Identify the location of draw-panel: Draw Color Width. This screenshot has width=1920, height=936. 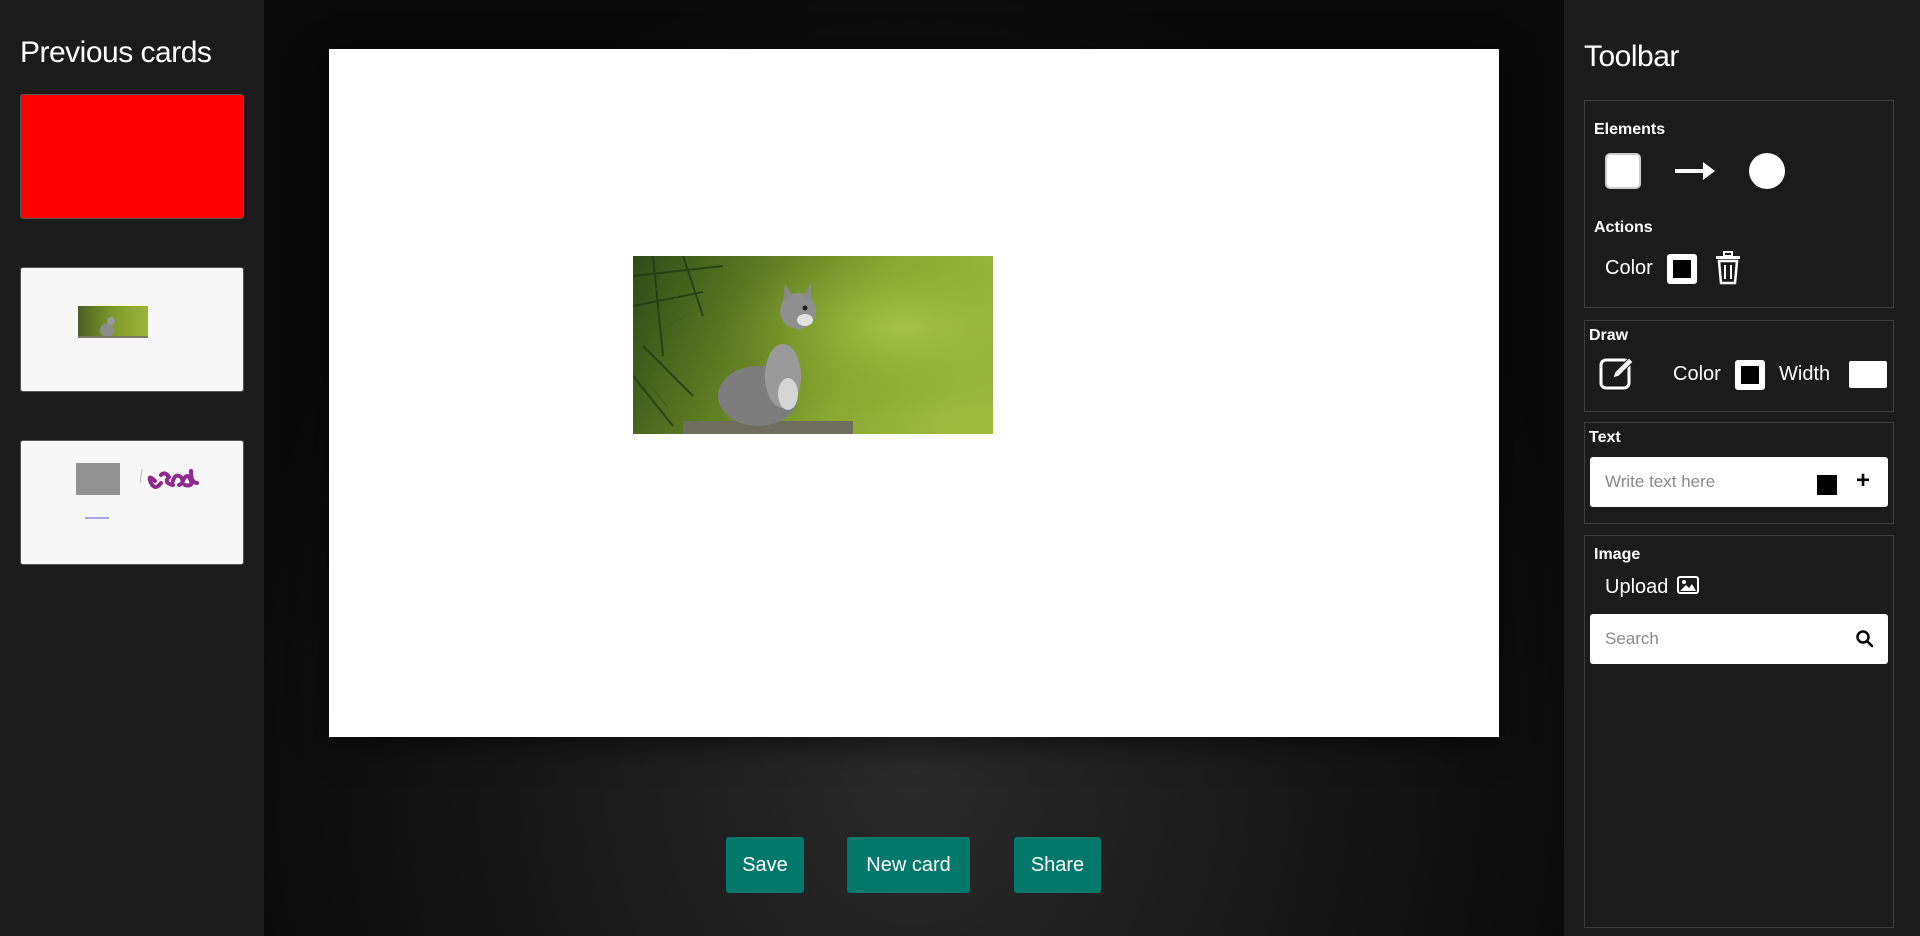
(1739, 366).